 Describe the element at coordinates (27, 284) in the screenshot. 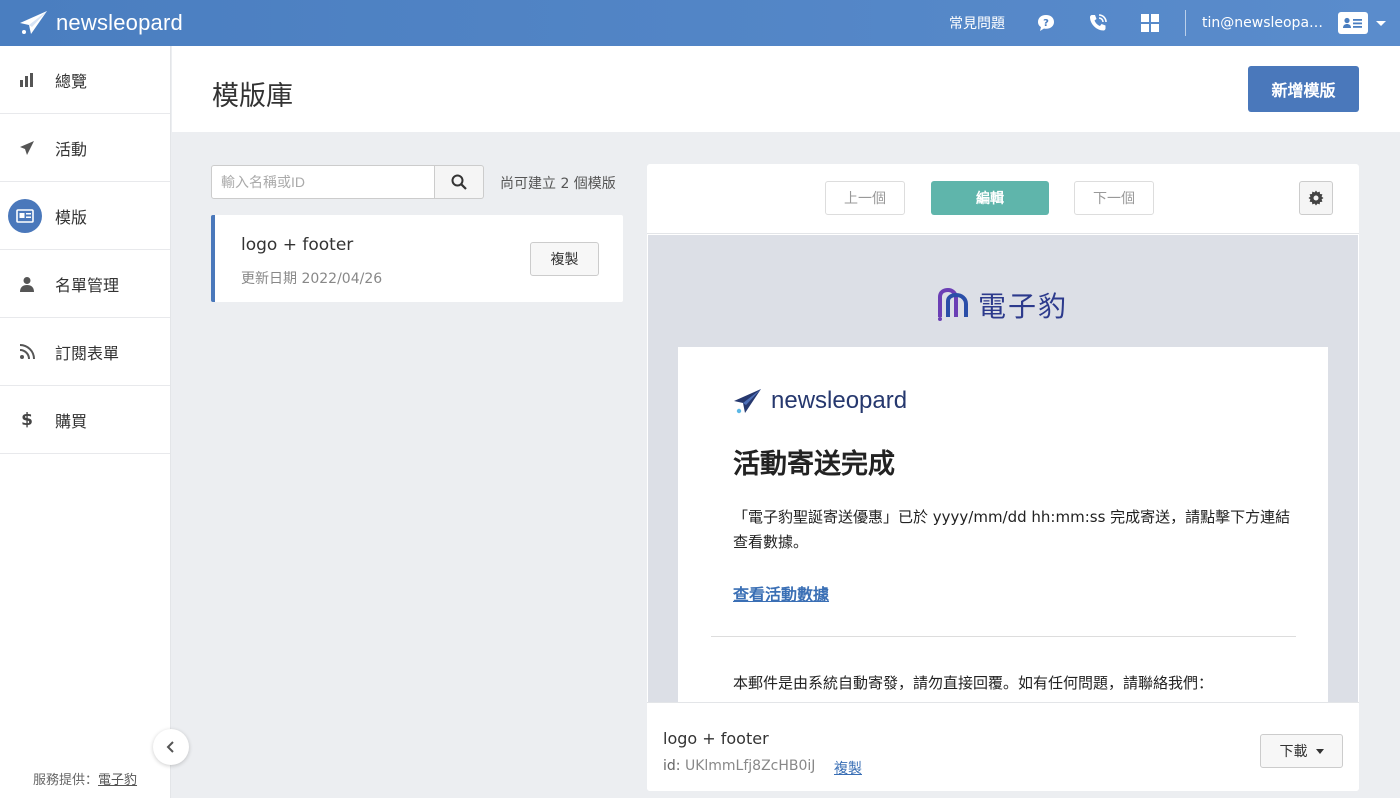

I see `user-icon` at that location.